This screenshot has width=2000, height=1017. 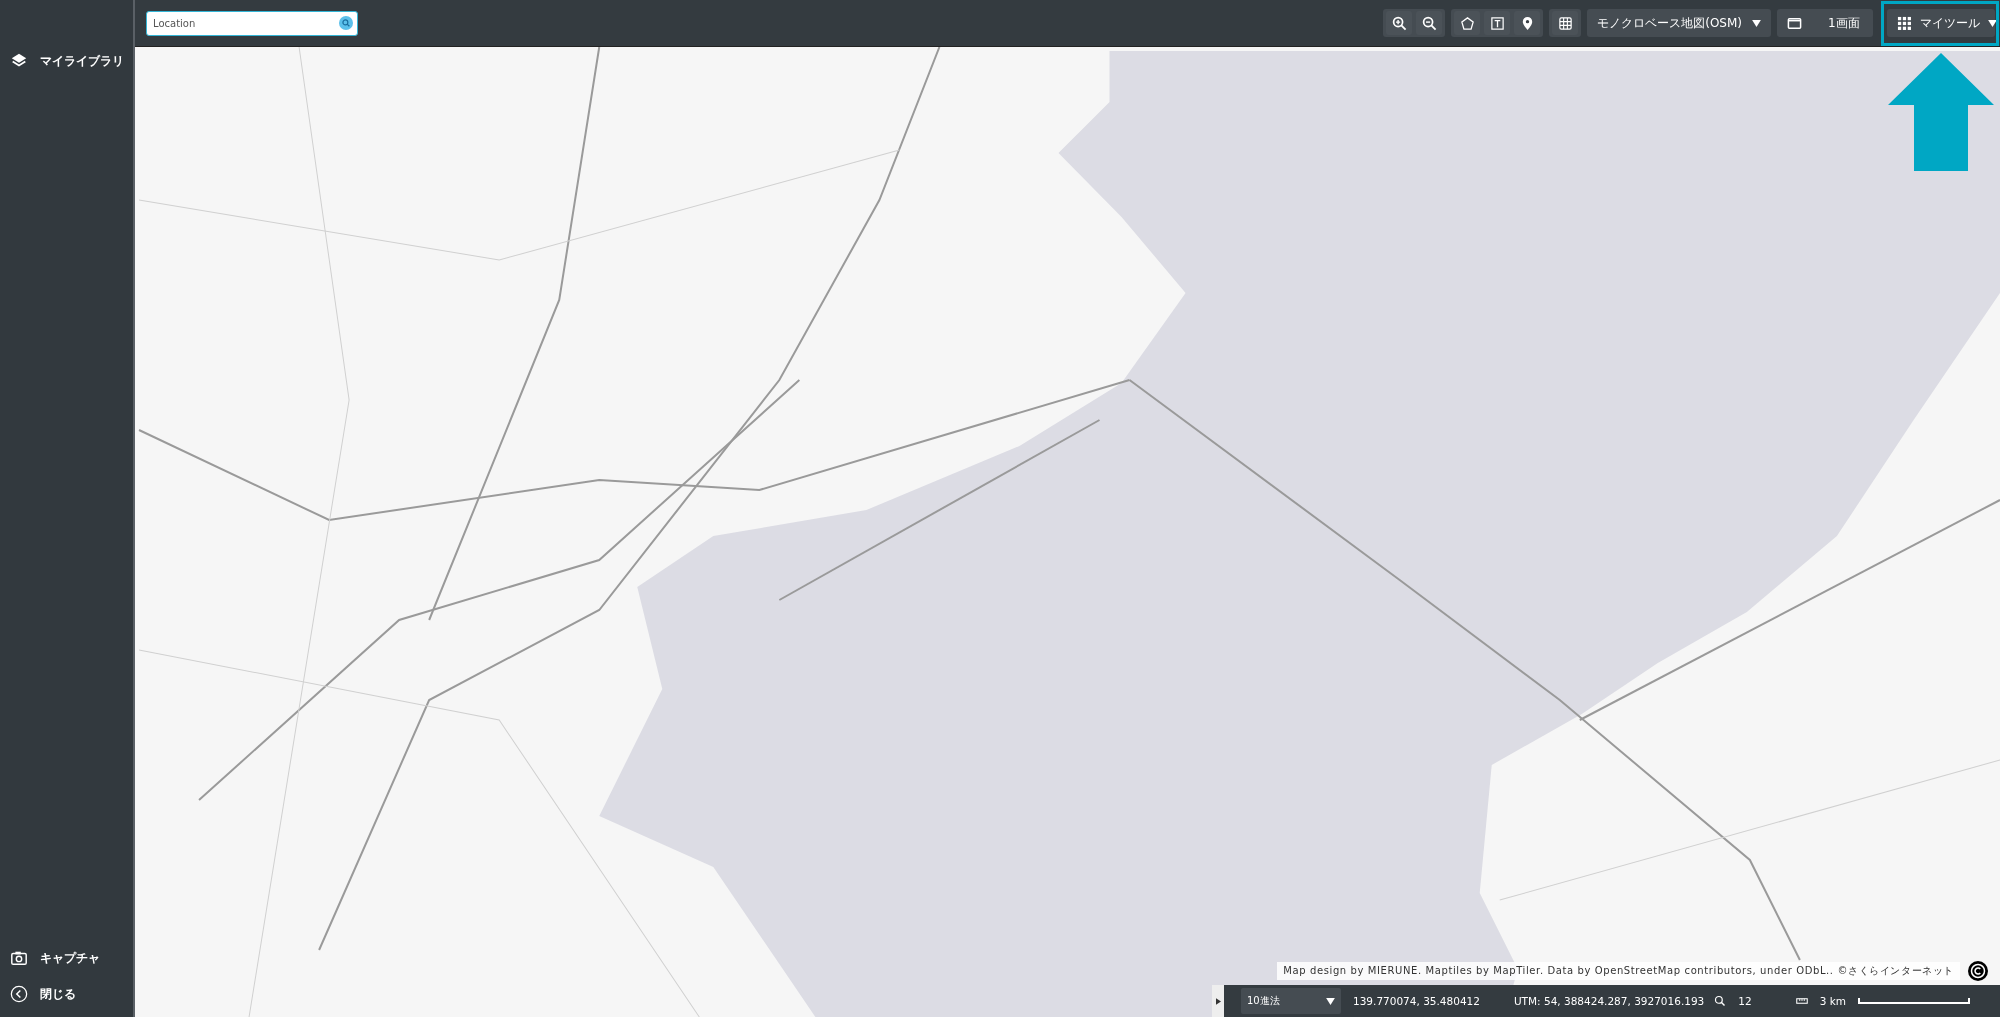 I want to click on sidebar-item: キャプチャ, so click(x=66, y=958).